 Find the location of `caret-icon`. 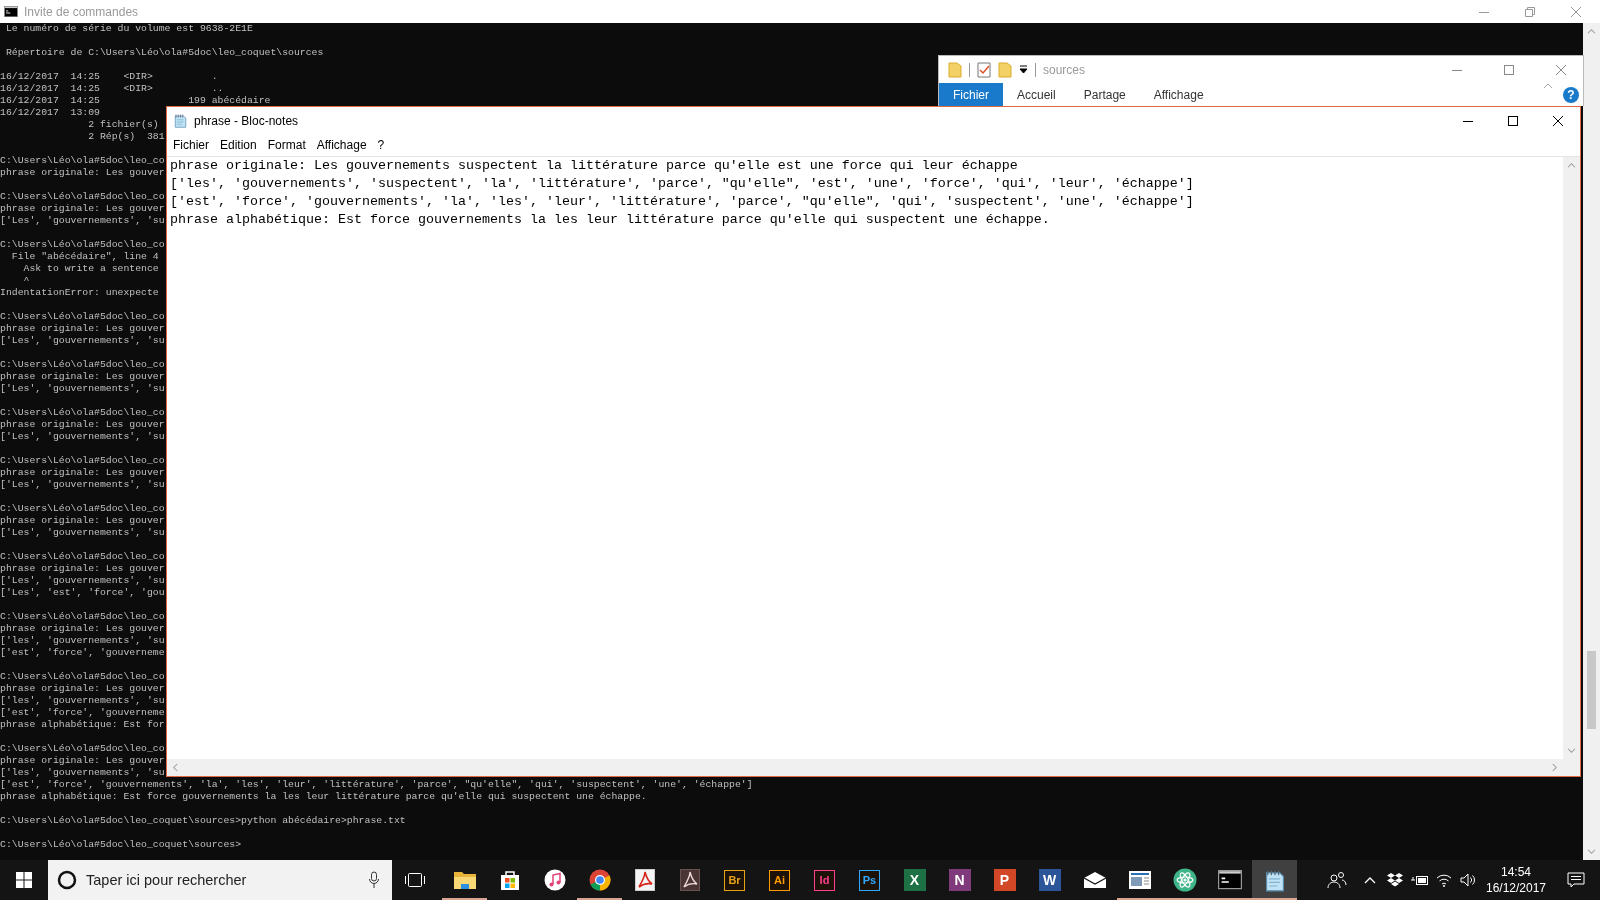

caret-icon is located at coordinates (1023, 69).